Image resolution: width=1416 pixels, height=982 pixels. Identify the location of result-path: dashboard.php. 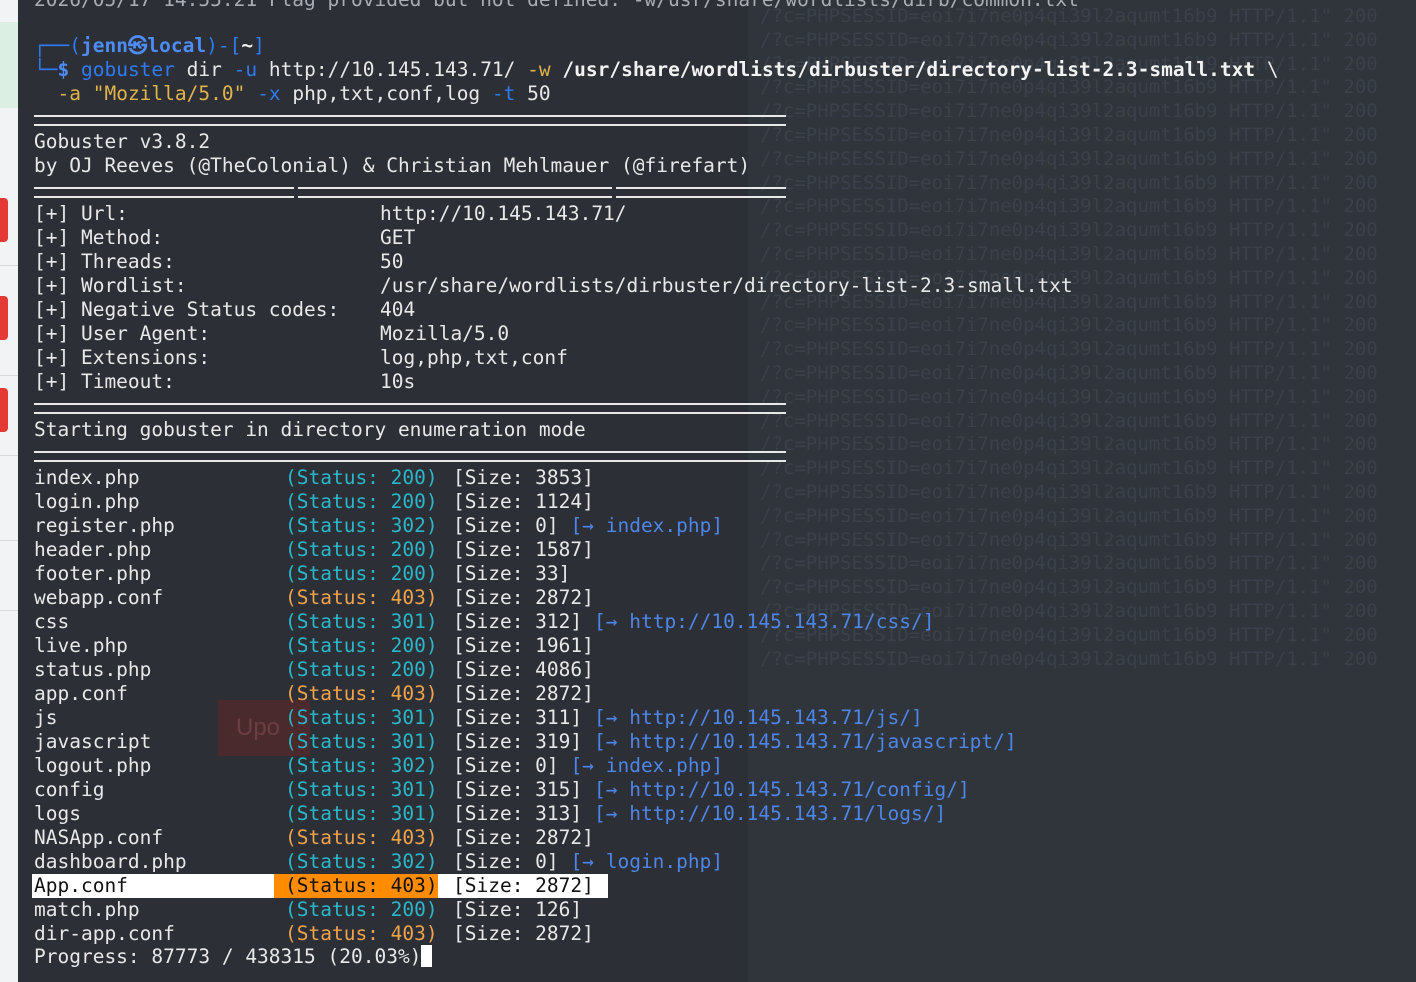
(110, 861).